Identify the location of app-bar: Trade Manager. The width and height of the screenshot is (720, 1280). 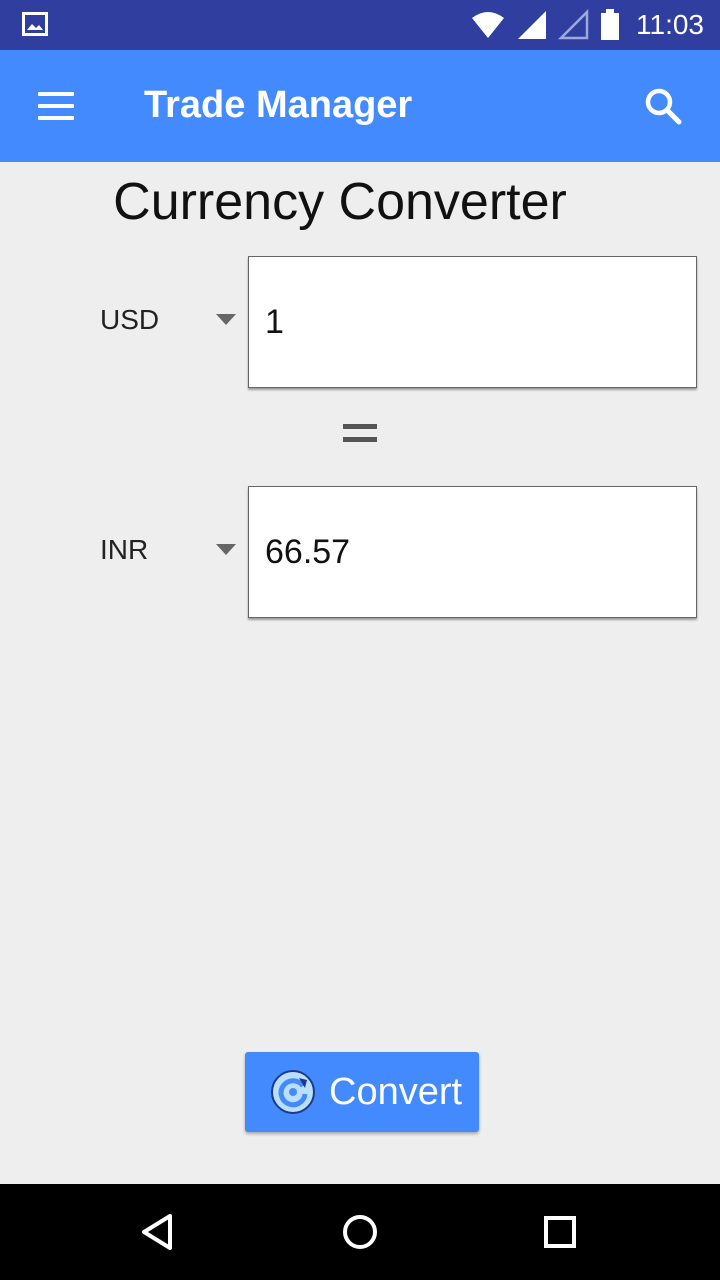
(360, 106).